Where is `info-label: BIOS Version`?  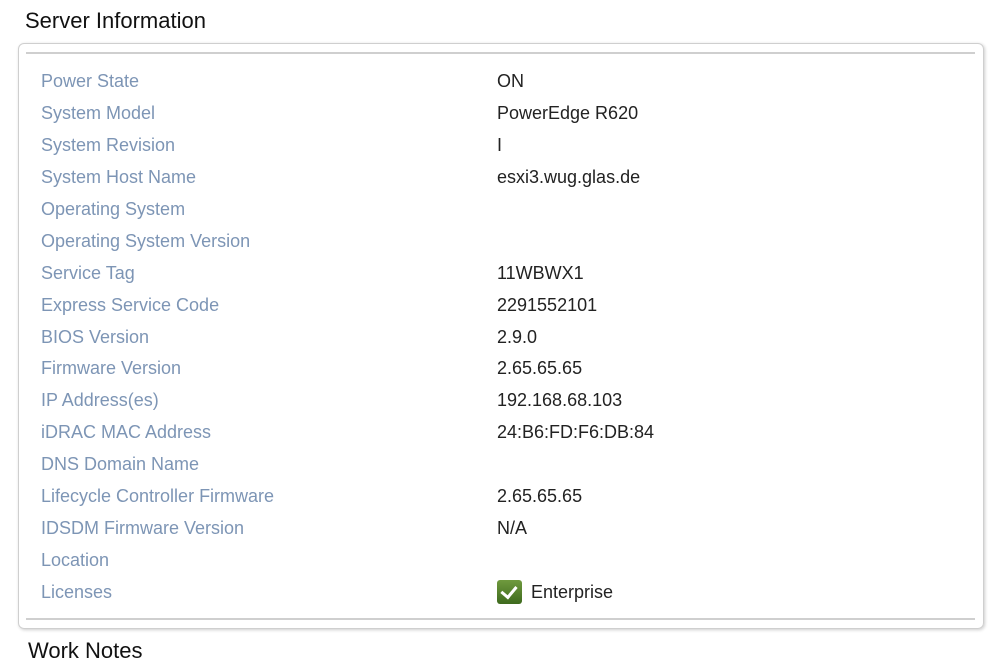 info-label: BIOS Version is located at coordinates (95, 336).